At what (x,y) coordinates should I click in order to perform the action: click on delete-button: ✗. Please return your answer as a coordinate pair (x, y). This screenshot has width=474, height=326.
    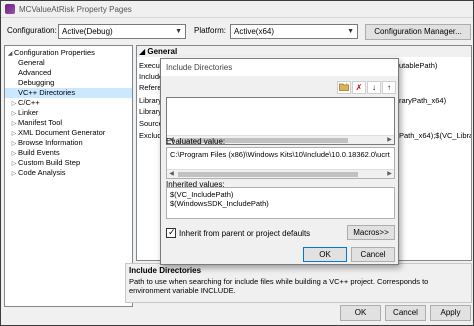
    Looking at the image, I should click on (359, 87).